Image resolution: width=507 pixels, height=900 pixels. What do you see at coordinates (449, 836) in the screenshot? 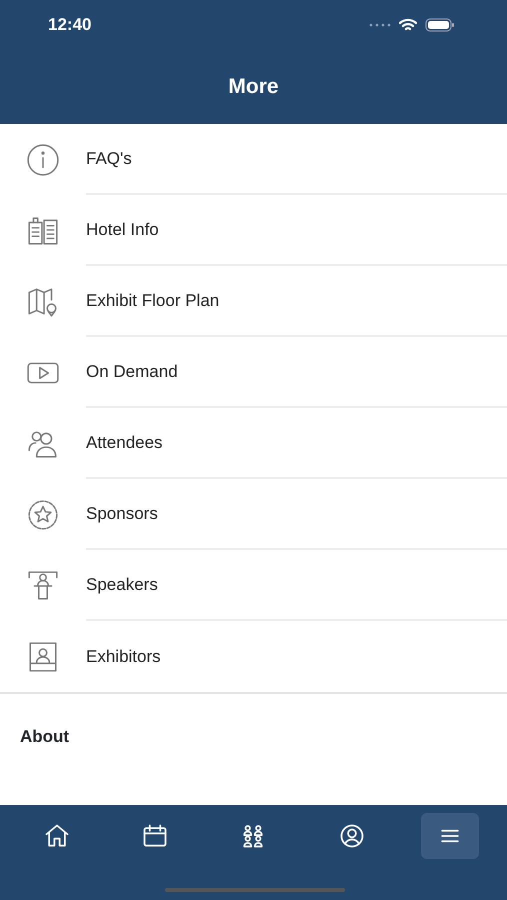
I see `menu-tab` at bounding box center [449, 836].